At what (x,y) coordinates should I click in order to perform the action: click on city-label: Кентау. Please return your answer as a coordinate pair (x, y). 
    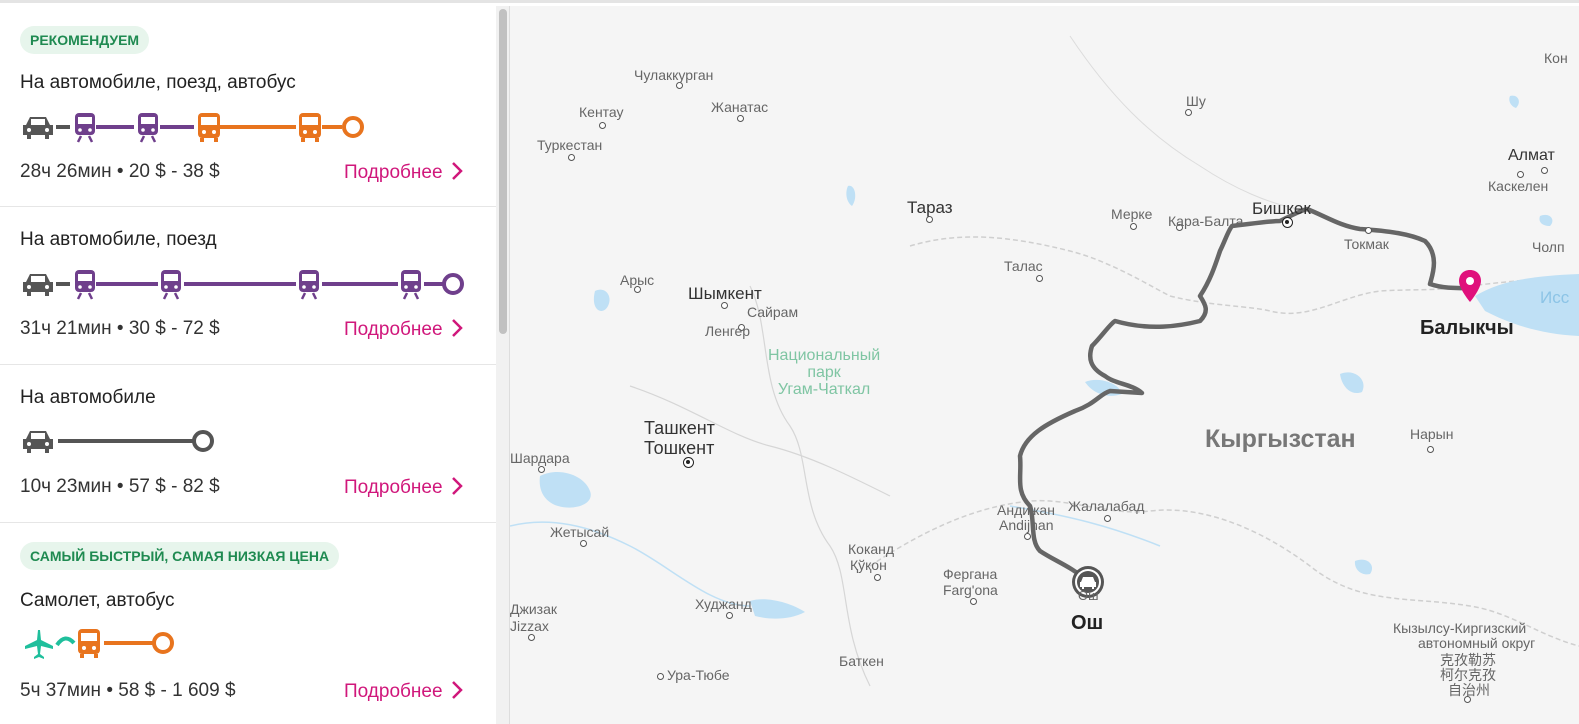
    Looking at the image, I should click on (601, 112).